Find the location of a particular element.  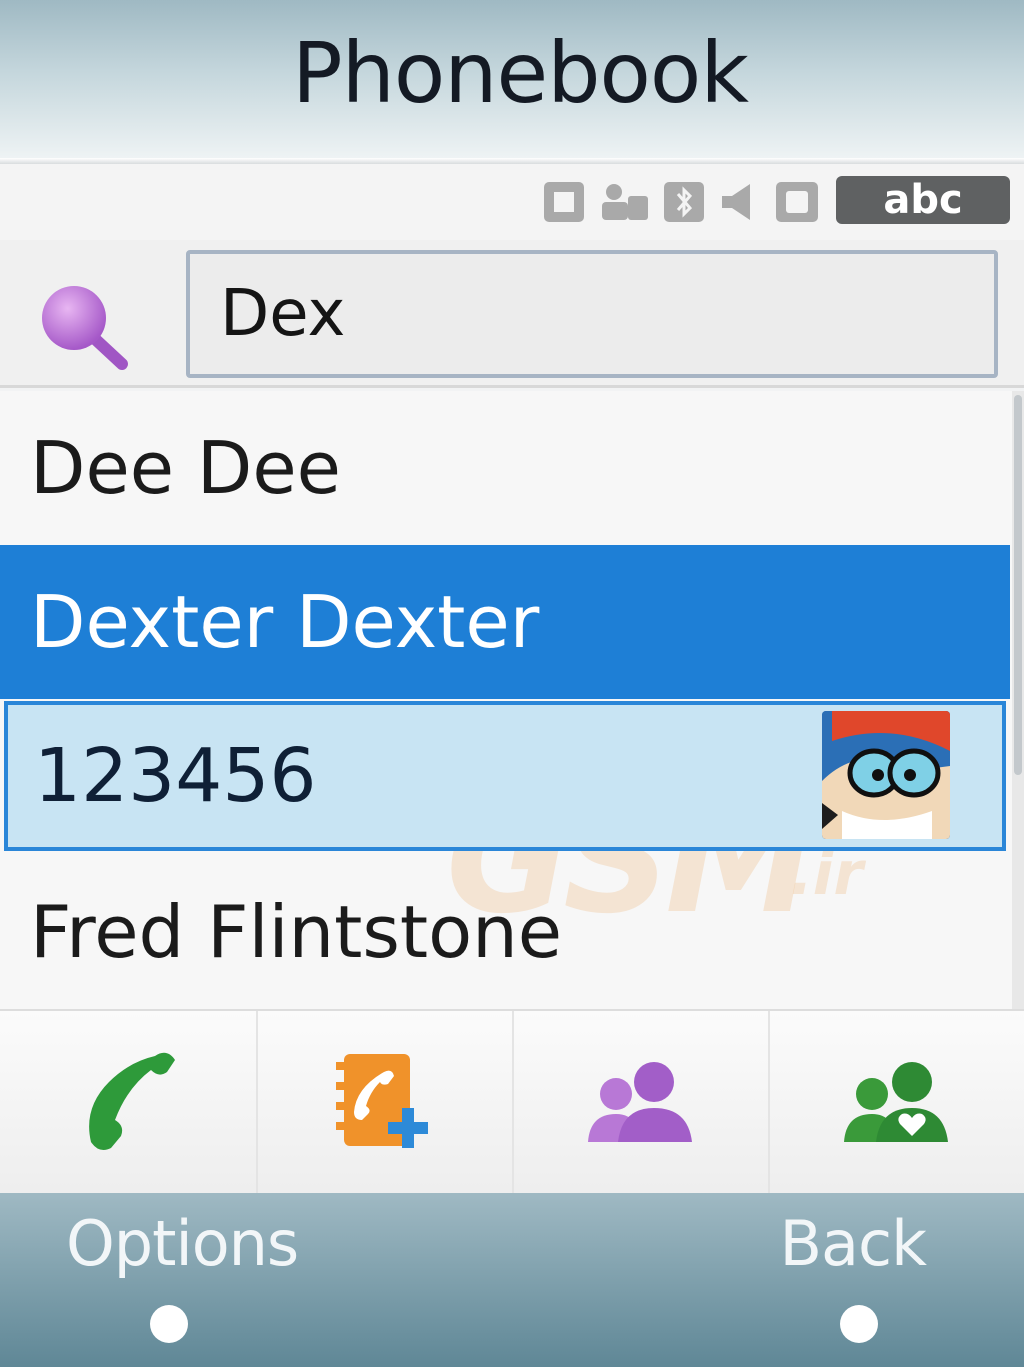

favorites-button is located at coordinates (896, 1103).